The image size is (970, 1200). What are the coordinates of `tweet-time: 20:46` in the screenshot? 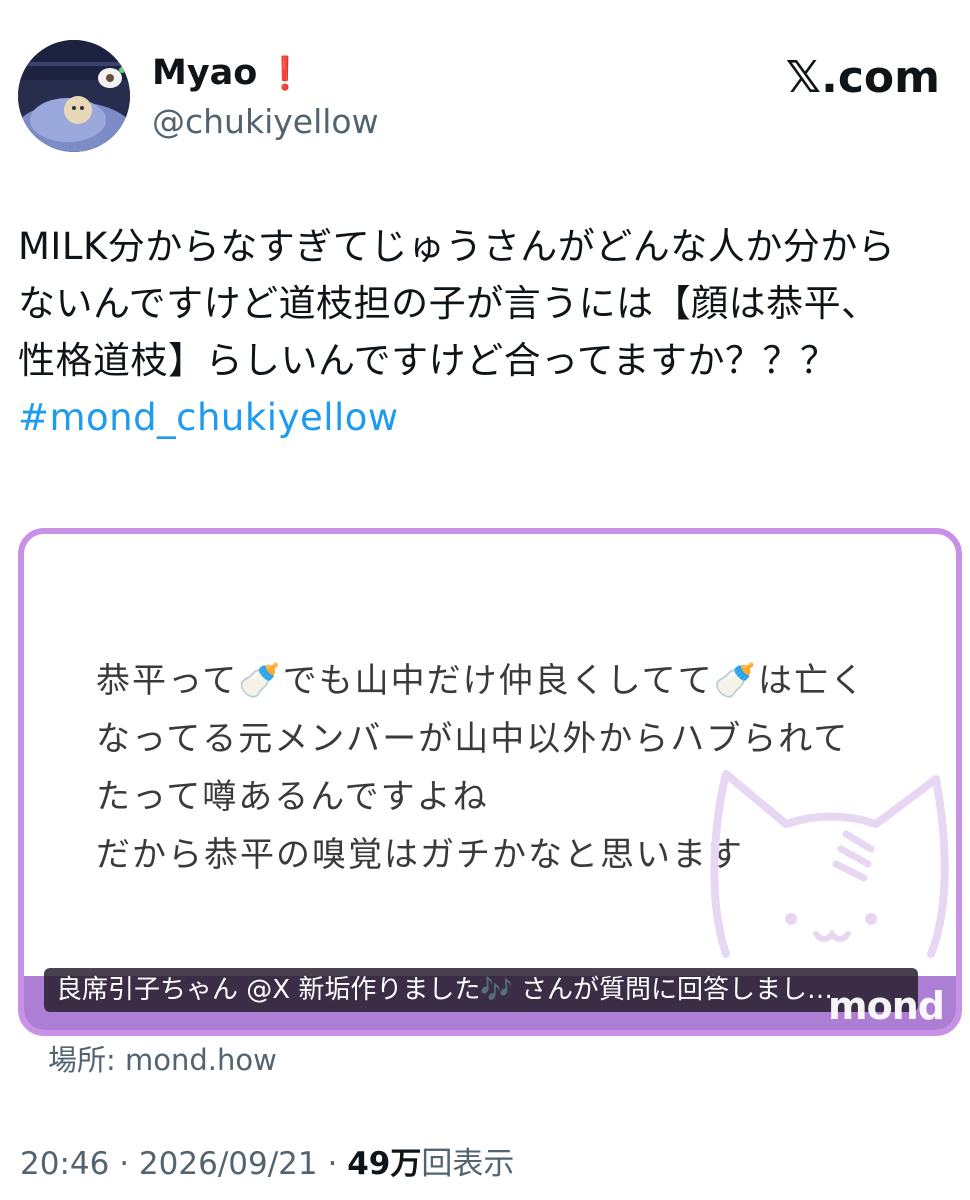 It's located at (64, 1164).